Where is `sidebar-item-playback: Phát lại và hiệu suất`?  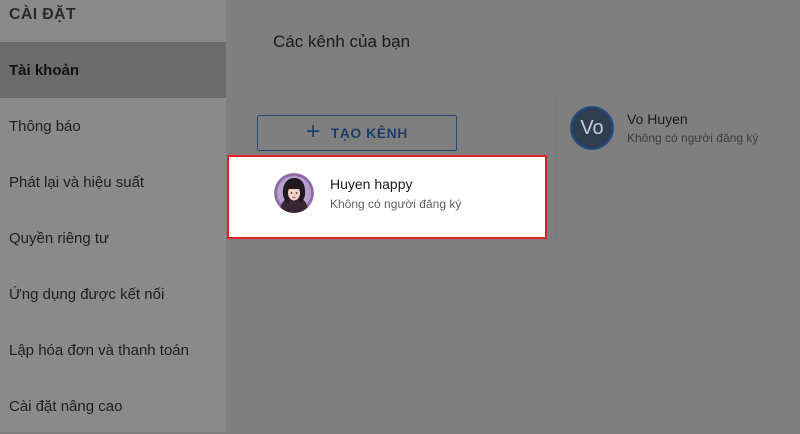 sidebar-item-playback: Phát lại và hiệu suất is located at coordinates (113, 182).